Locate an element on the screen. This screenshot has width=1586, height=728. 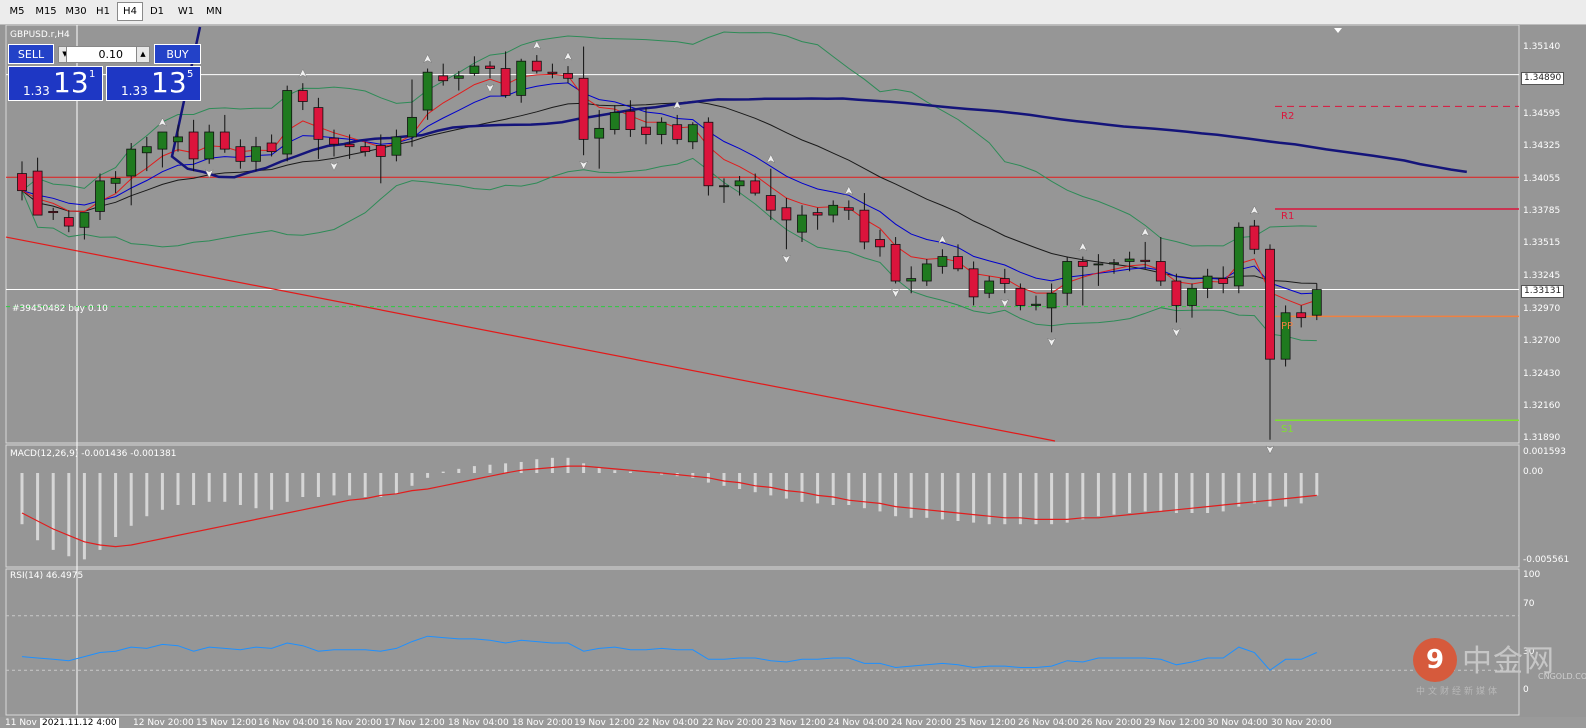
timeframe-h1: H1 is located at coordinates (103, 11).